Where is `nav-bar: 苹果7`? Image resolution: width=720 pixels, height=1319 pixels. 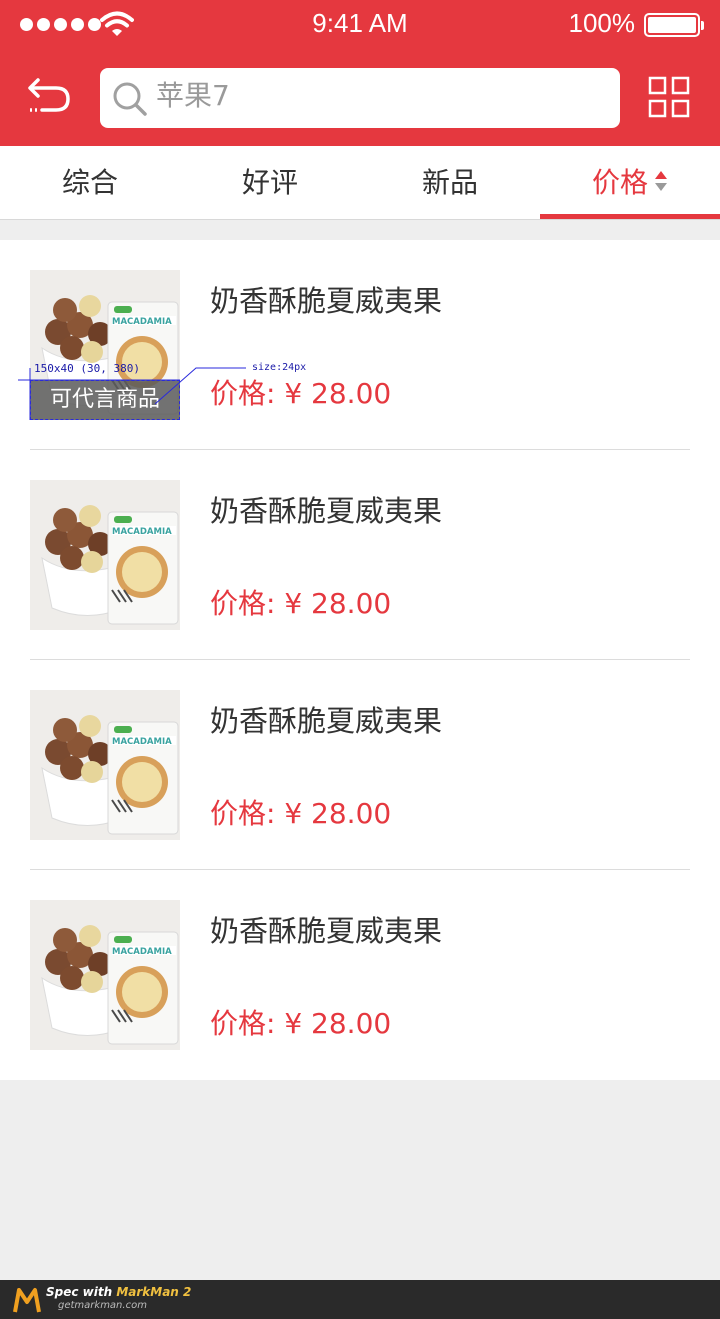
nav-bar: 苹果7 is located at coordinates (360, 98).